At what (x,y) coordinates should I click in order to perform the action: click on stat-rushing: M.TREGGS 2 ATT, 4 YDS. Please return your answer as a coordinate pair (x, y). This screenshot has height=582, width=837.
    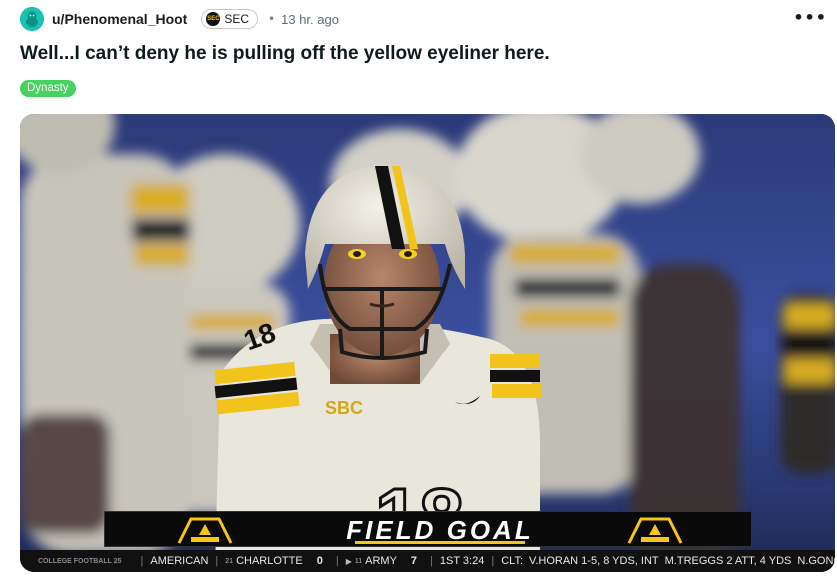
    Looking at the image, I should click on (728, 561).